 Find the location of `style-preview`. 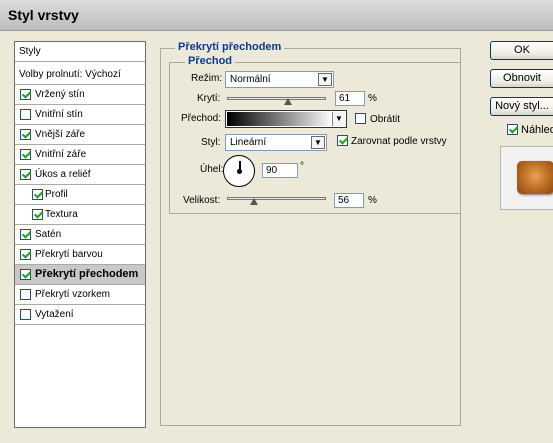

style-preview is located at coordinates (526, 178).